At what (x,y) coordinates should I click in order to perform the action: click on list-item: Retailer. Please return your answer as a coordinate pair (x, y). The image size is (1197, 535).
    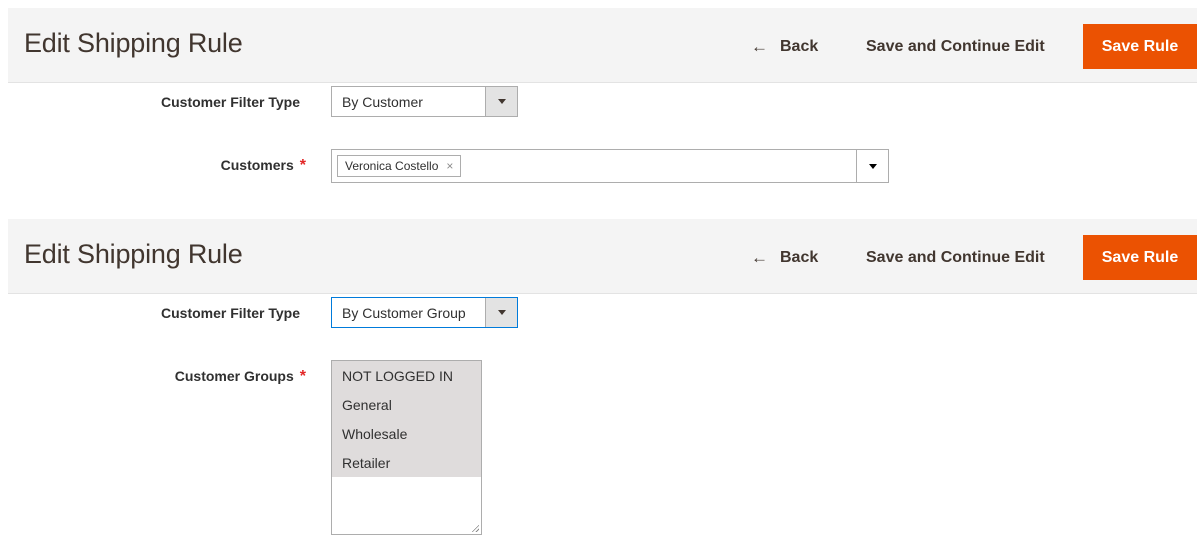
    Looking at the image, I should click on (406, 462).